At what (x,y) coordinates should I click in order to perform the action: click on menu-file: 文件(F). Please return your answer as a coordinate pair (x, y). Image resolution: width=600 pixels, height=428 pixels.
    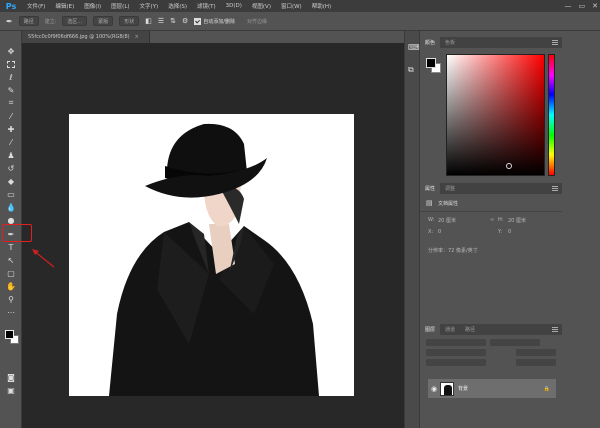
    Looking at the image, I should click on (36, 6).